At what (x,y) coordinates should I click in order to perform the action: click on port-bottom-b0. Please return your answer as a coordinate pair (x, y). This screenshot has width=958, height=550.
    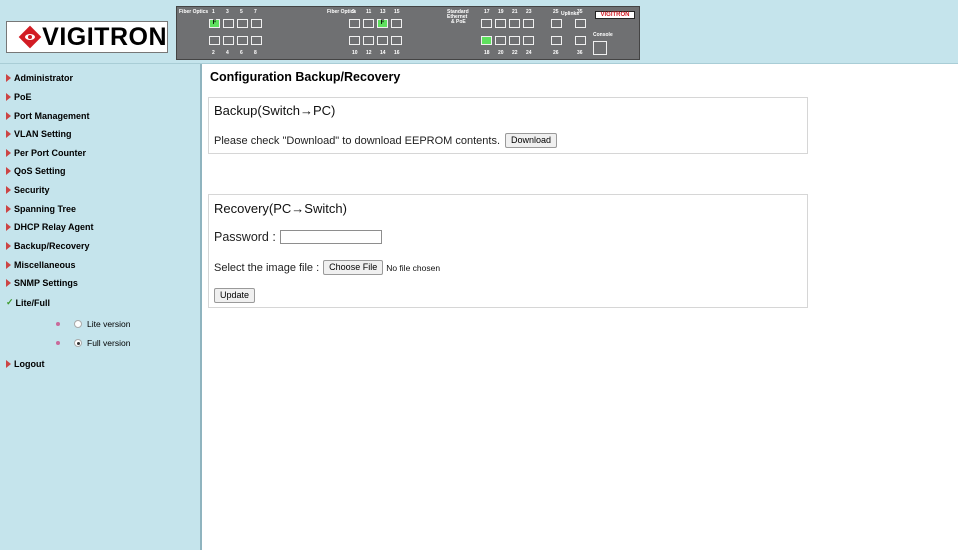
    Looking at the image, I should click on (354, 40).